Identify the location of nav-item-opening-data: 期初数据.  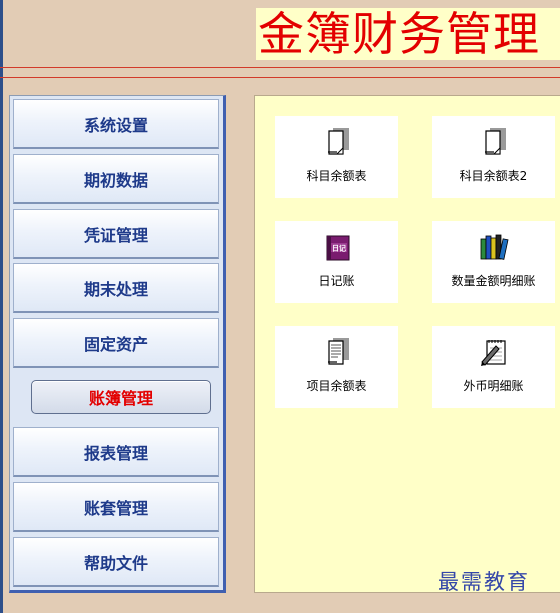
(116, 179).